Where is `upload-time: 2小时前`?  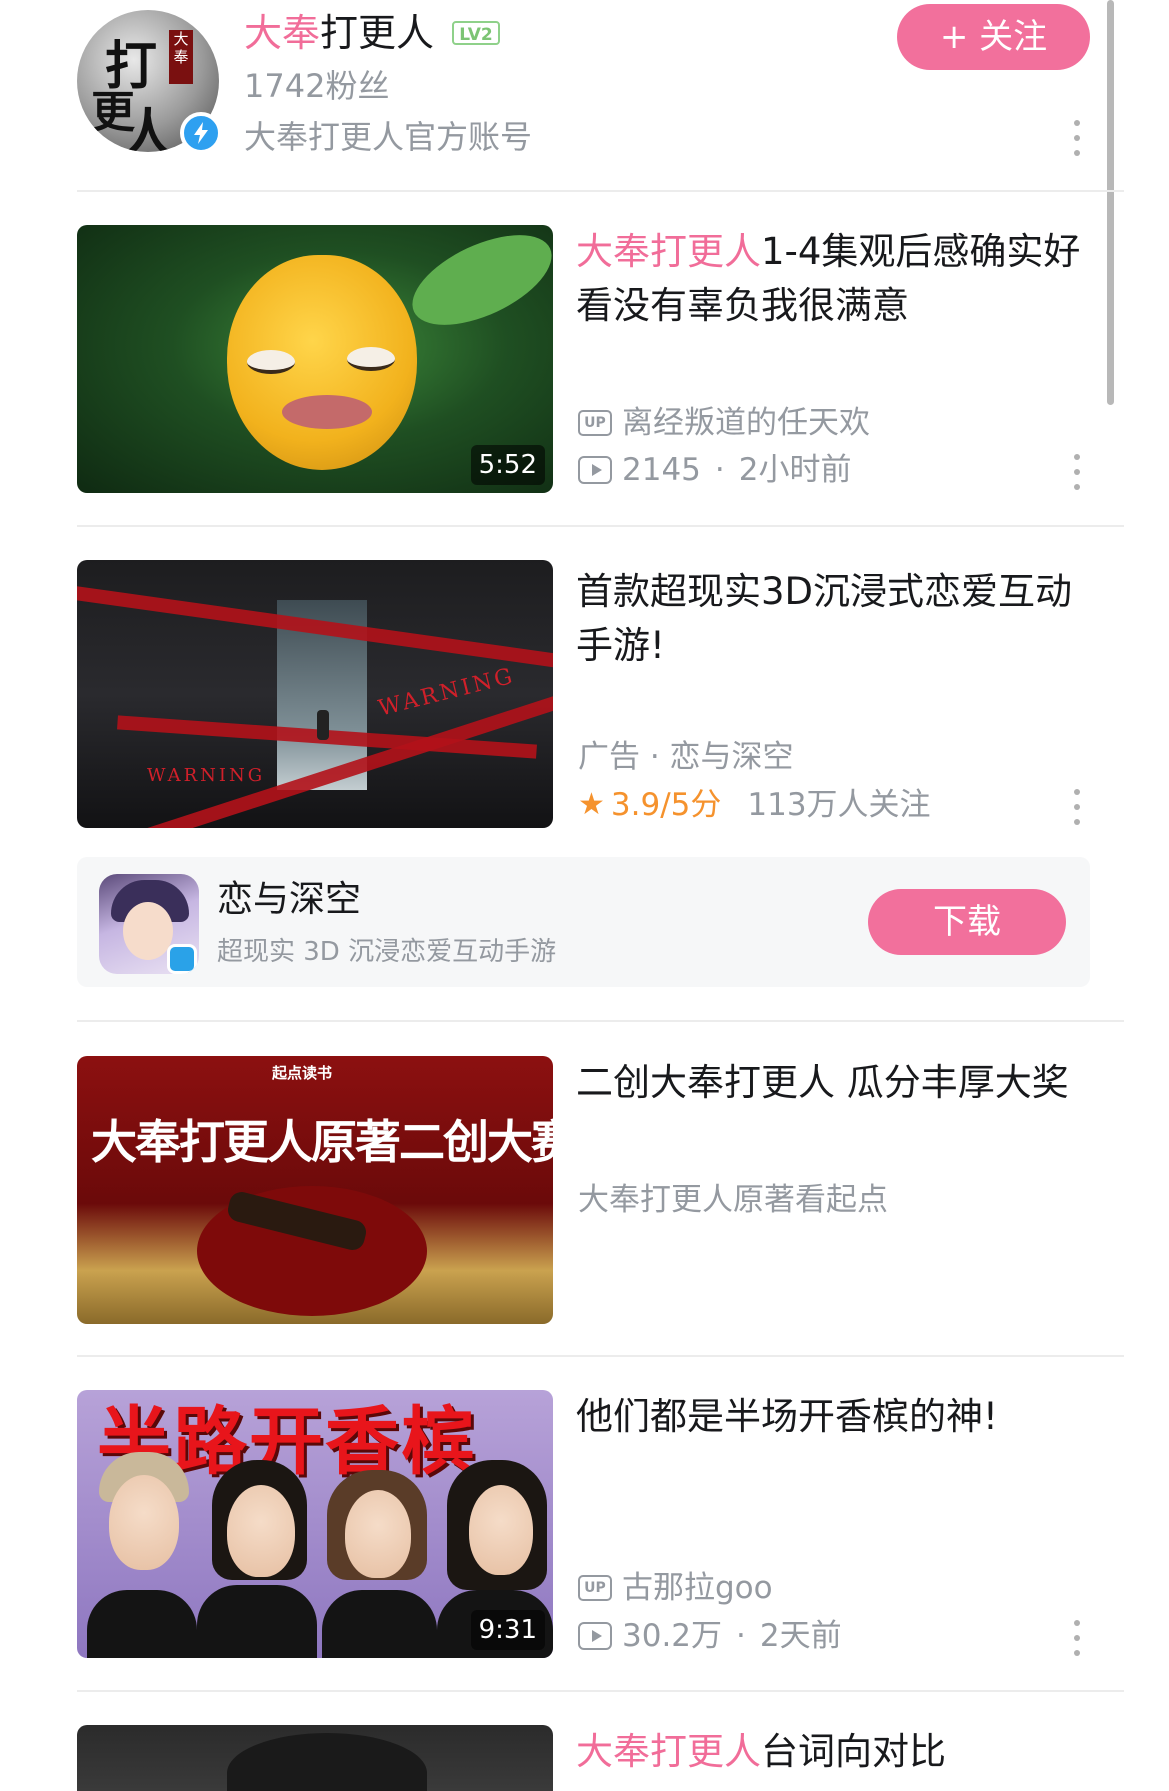 upload-time: 2小时前 is located at coordinates (795, 470).